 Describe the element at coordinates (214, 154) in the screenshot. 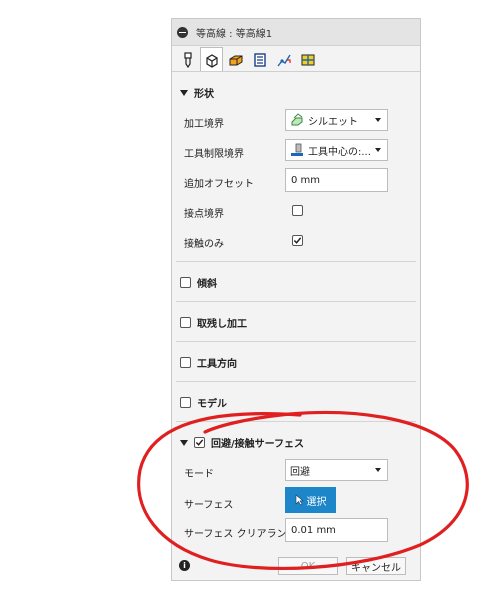

I see `tool-containment-label: 工具制限境界` at that location.